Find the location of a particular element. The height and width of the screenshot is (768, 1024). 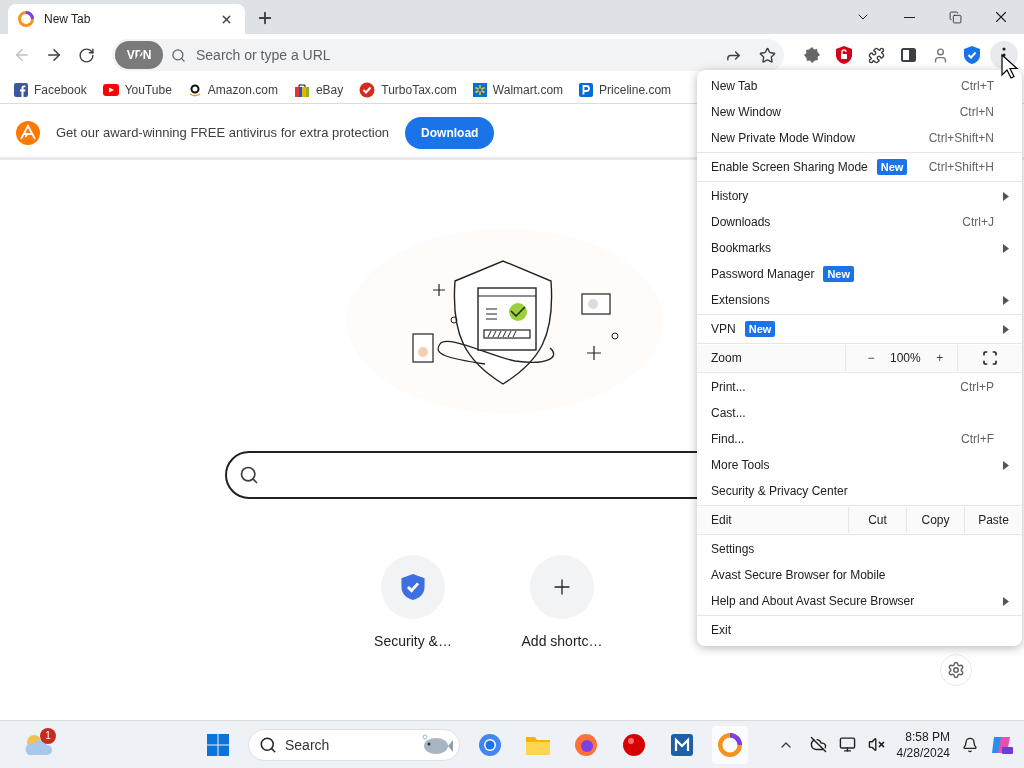

weather-widget: 1 is located at coordinates (38, 744).